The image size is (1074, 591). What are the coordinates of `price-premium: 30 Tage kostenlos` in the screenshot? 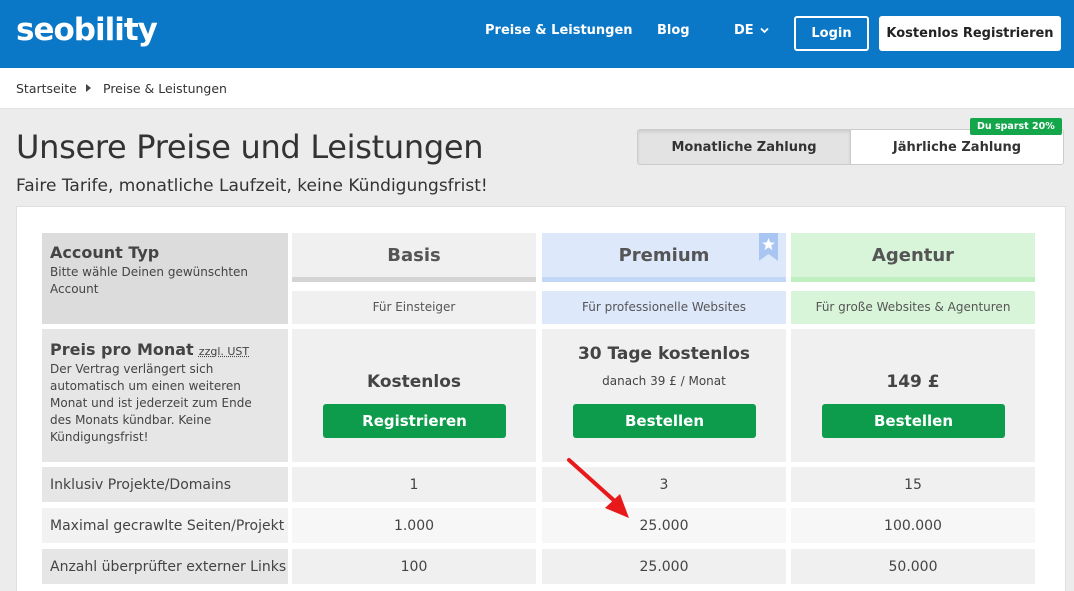 It's located at (664, 354).